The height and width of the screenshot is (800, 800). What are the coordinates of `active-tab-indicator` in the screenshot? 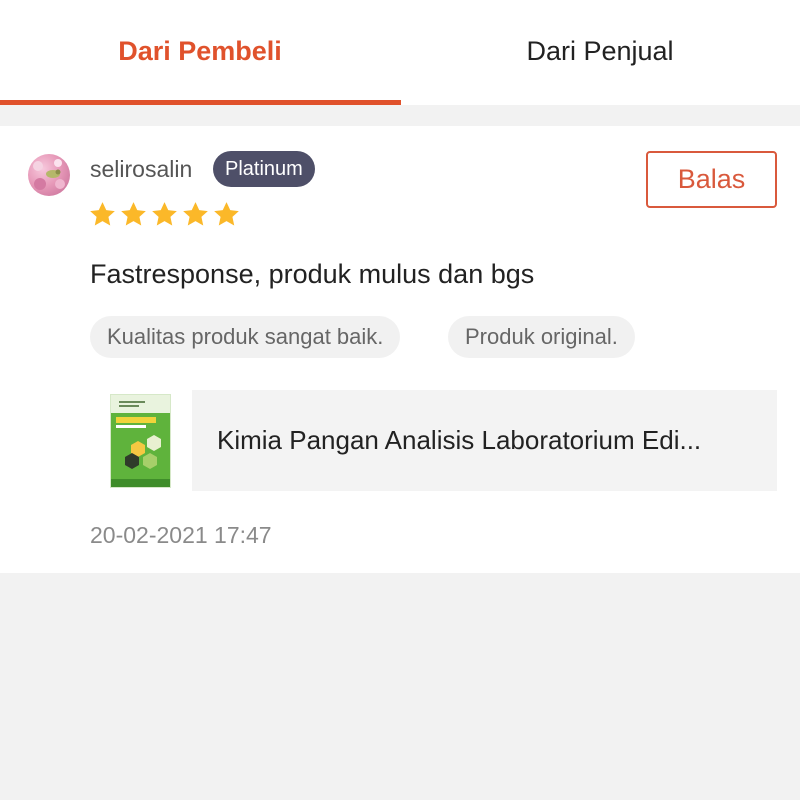 It's located at (200, 102).